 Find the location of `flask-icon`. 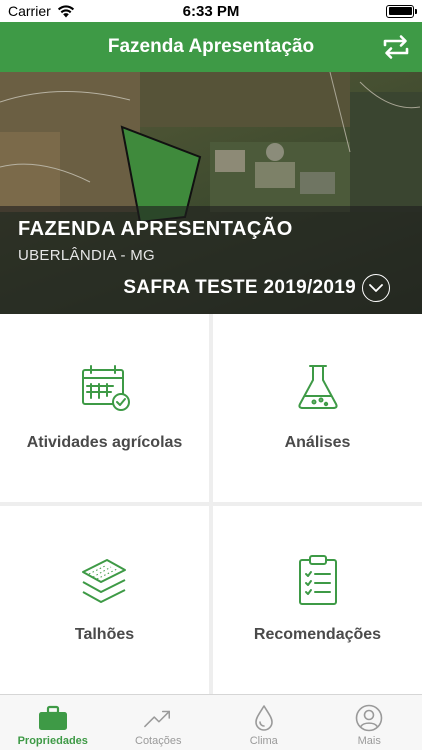

flask-icon is located at coordinates (317, 387).